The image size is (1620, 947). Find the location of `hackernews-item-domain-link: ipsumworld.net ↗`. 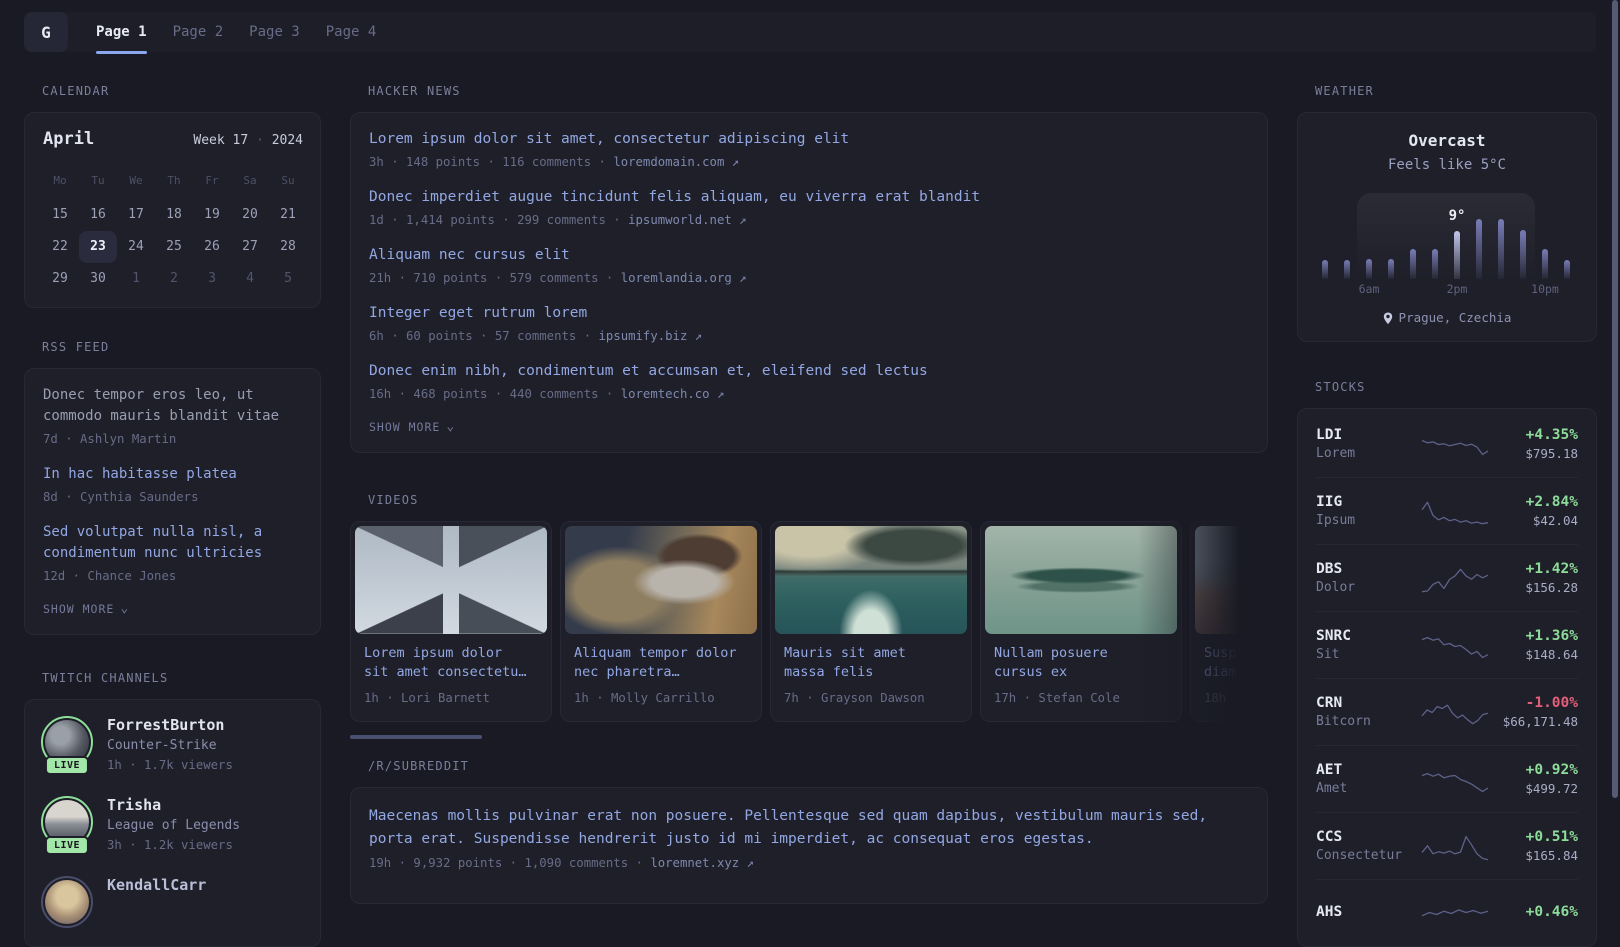

hackernews-item-domain-link: ipsumworld.net ↗ is located at coordinates (687, 220).